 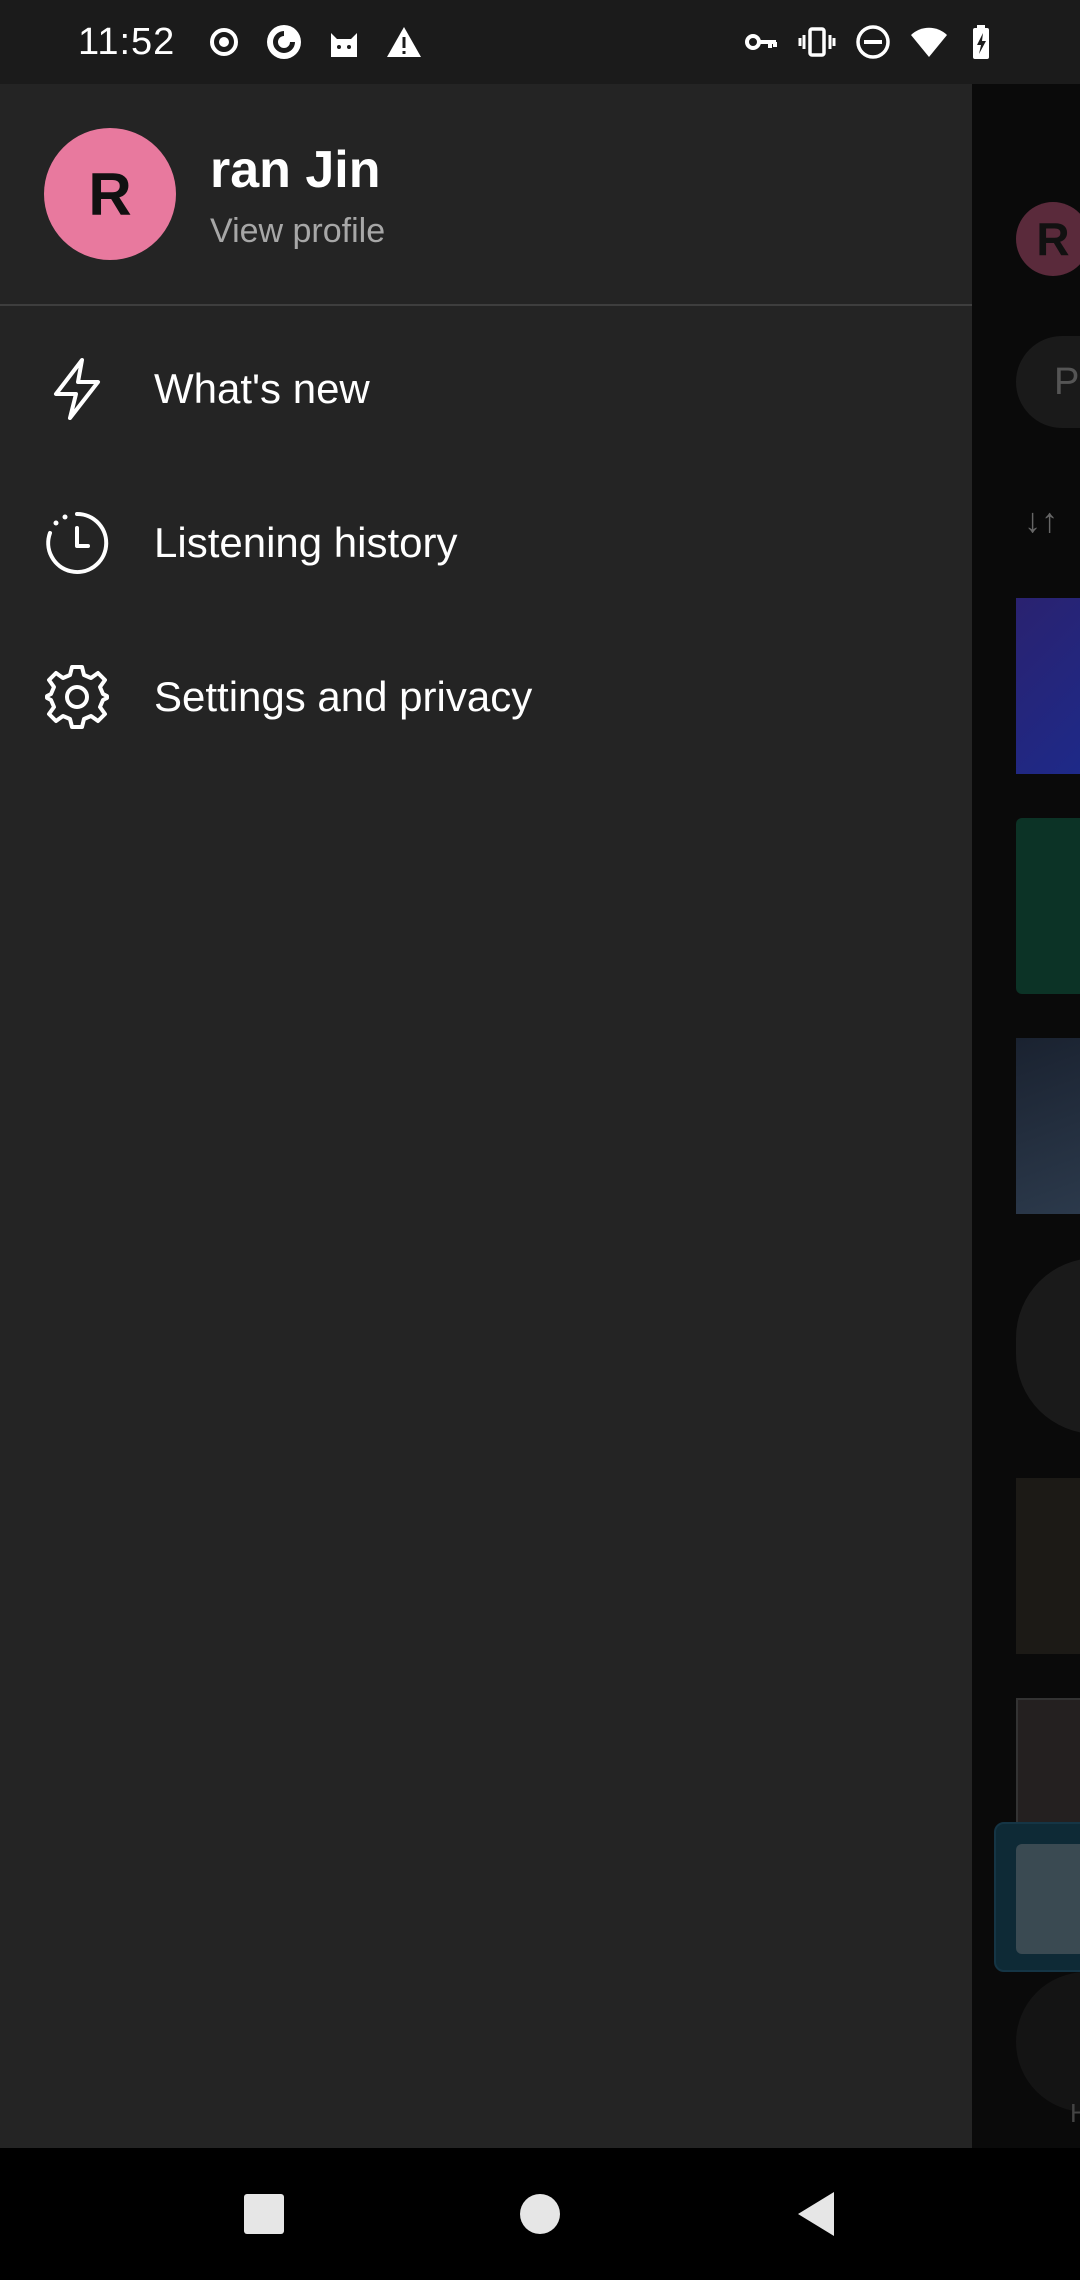 What do you see at coordinates (314, 42) in the screenshot?
I see `status-left-icons` at bounding box center [314, 42].